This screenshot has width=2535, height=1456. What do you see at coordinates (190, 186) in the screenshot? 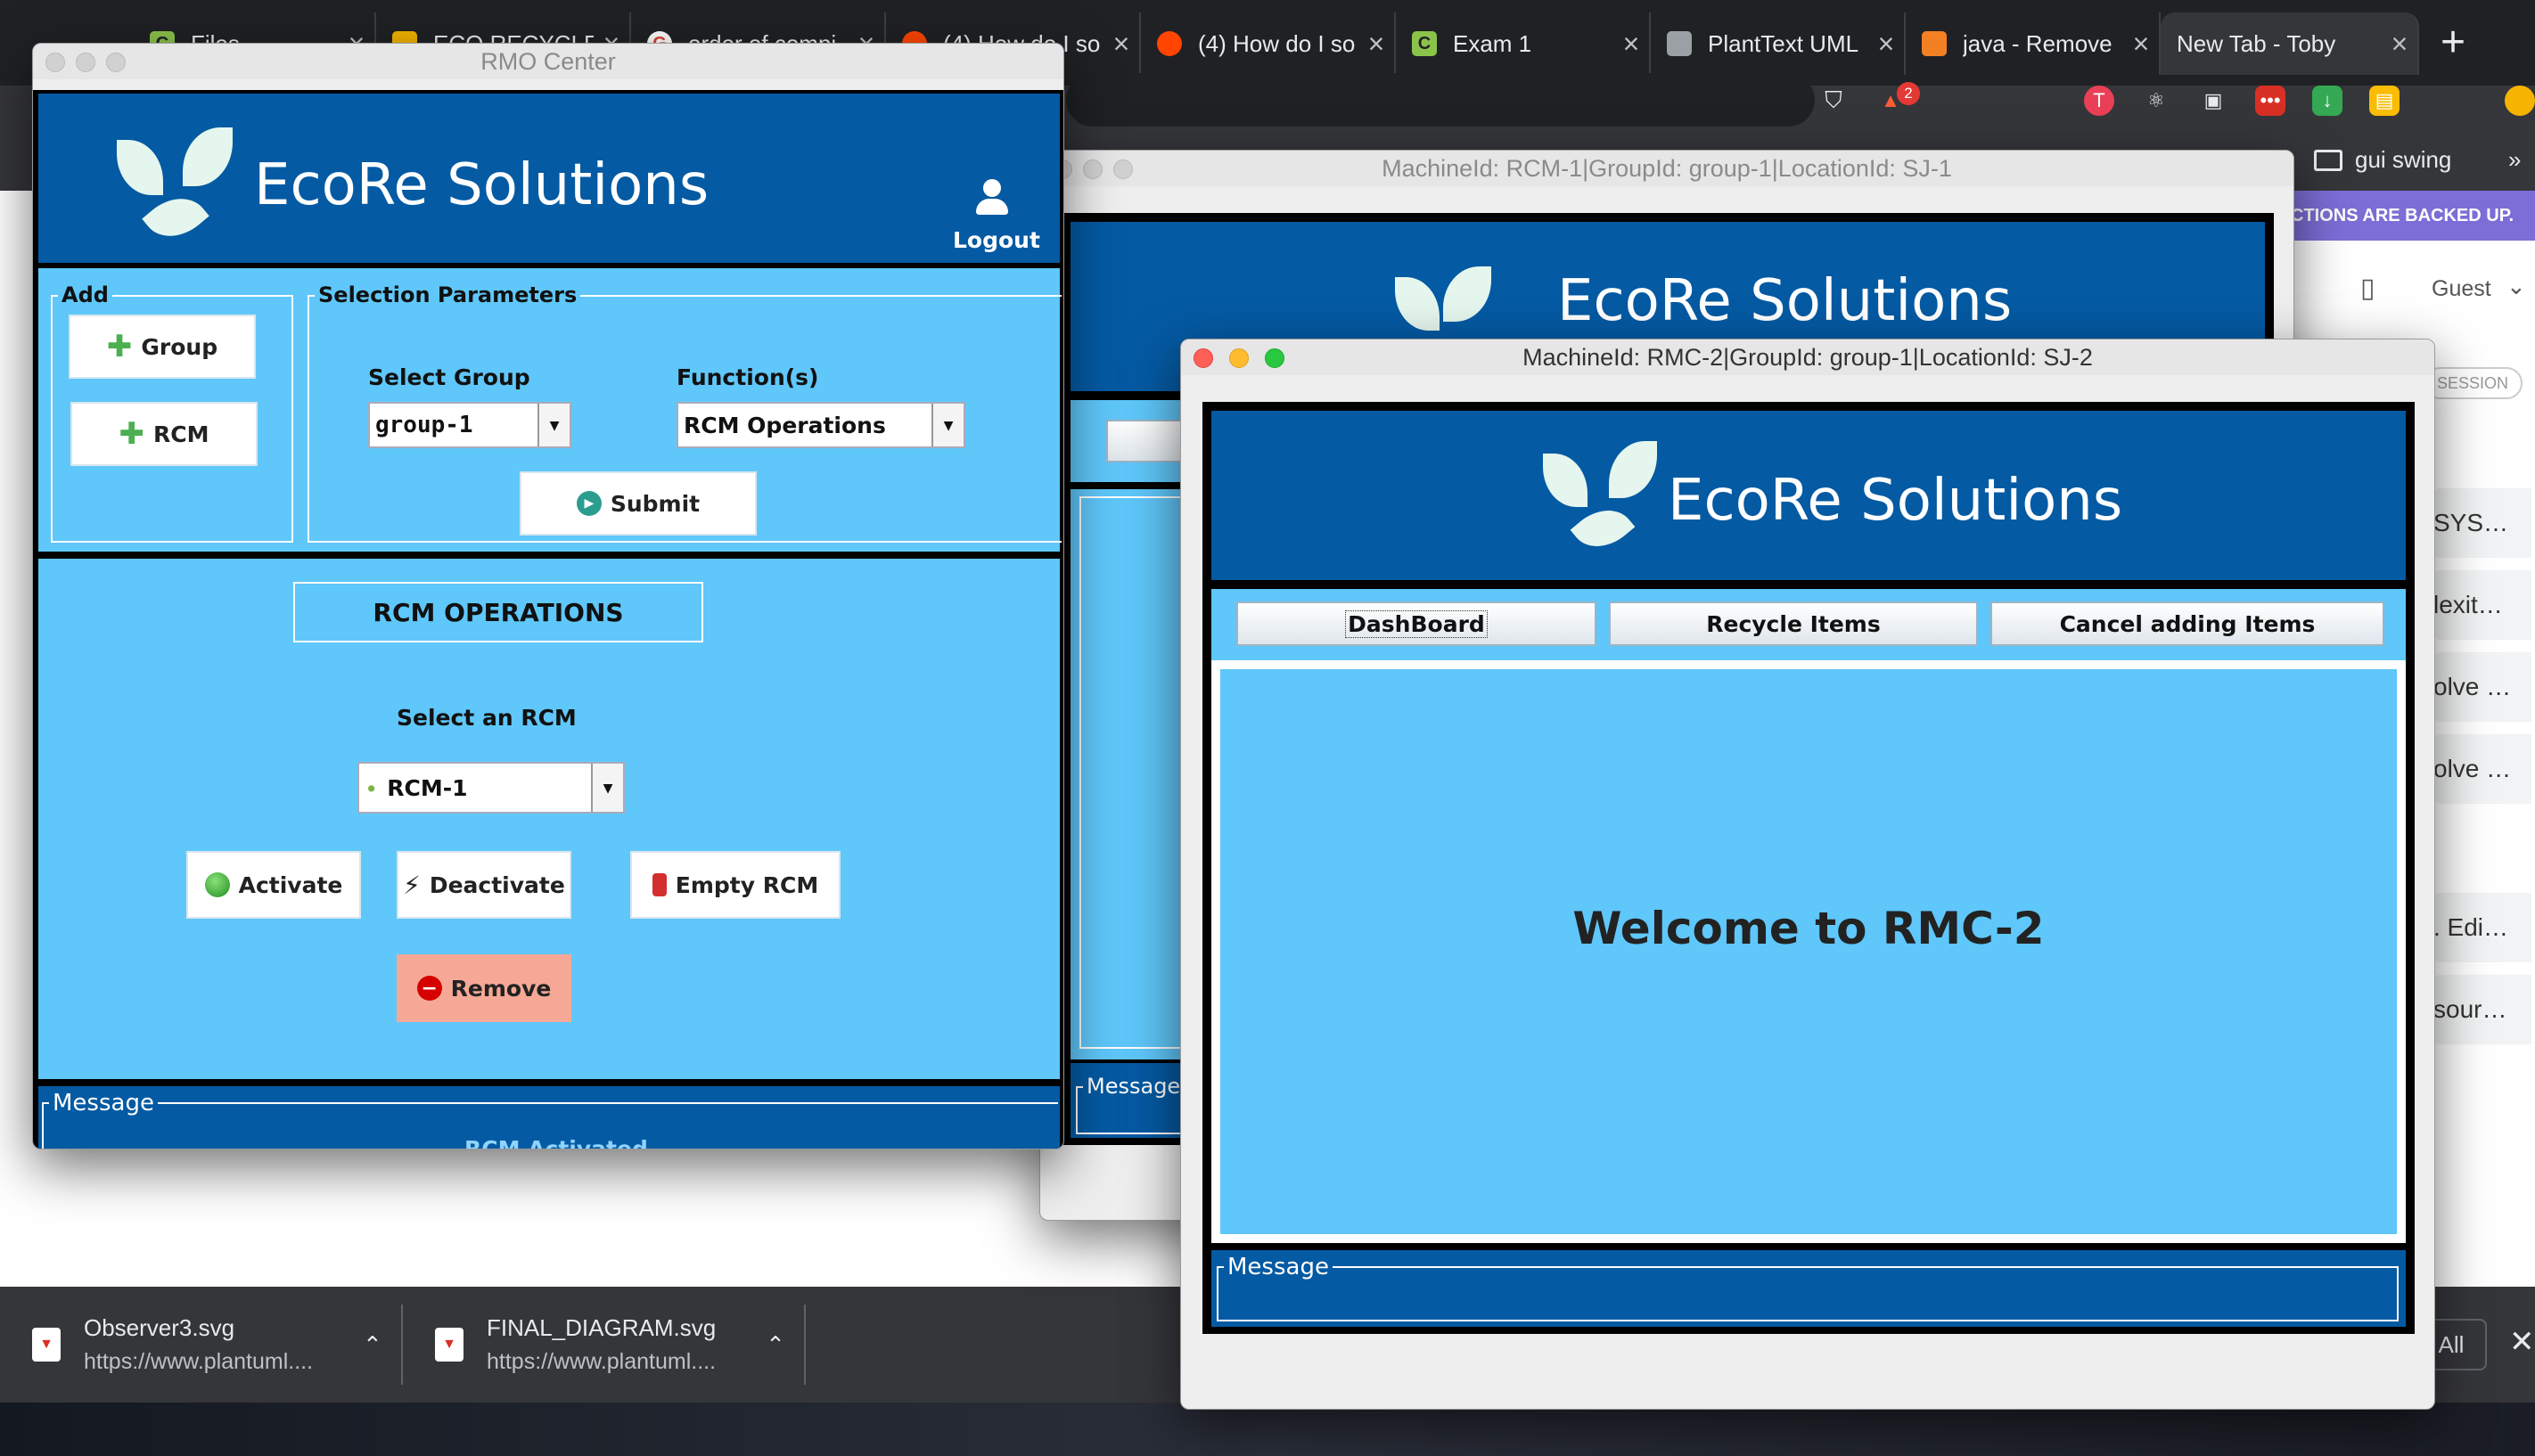
I see `recycle-leaf-logo` at bounding box center [190, 186].